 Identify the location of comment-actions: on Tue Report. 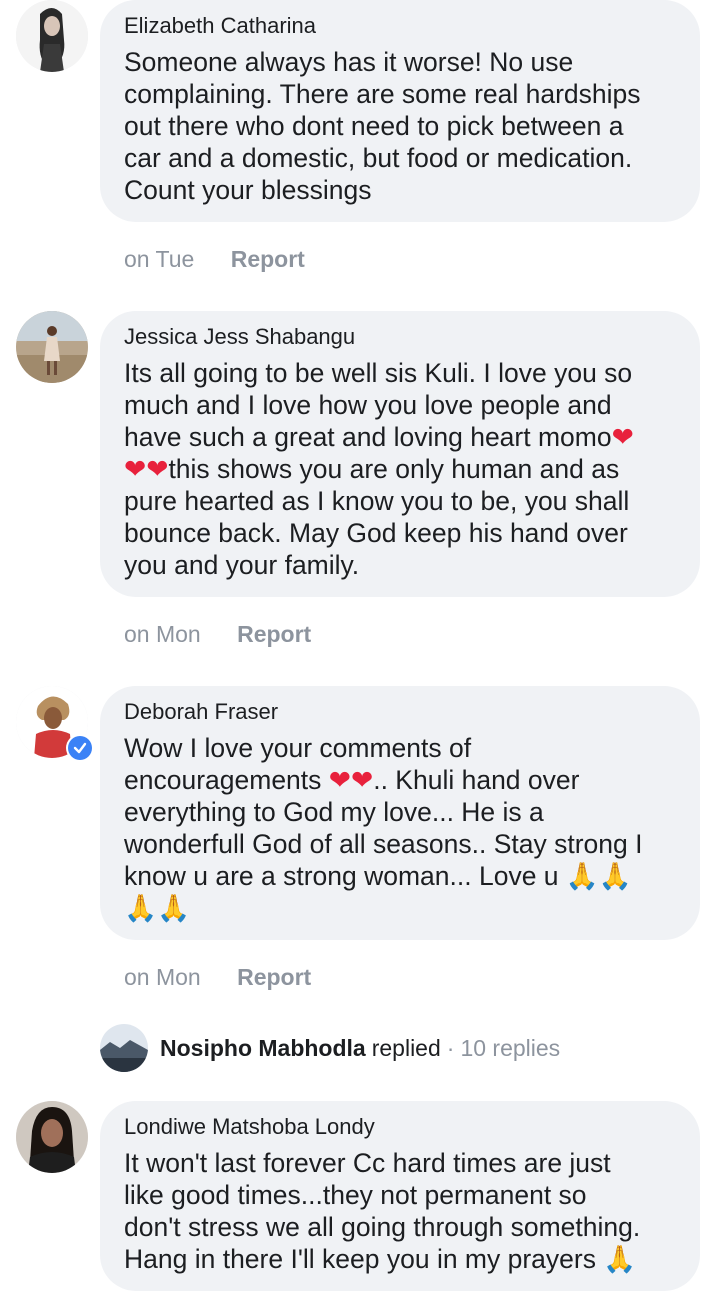
(214, 259).